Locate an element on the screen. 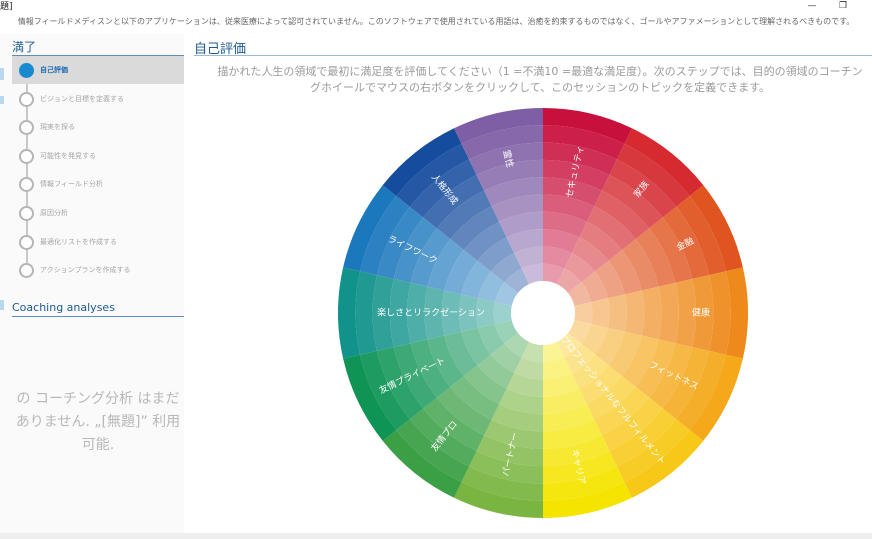 The width and height of the screenshot is (872, 539). step-item: 自己評価 is located at coordinates (98, 70).